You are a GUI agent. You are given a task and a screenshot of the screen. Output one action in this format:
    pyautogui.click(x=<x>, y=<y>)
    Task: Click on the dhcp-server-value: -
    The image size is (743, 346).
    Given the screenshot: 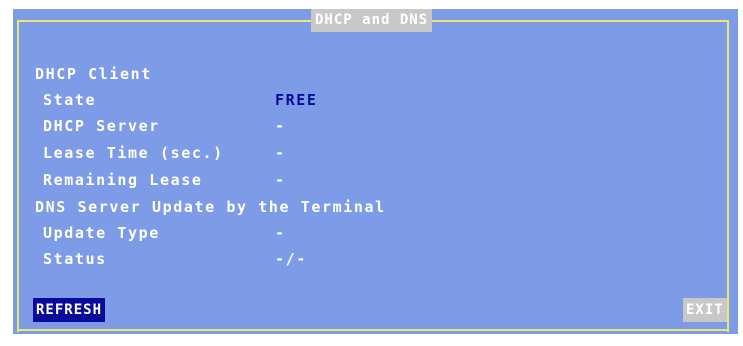 What is the action you would take?
    pyautogui.click(x=280, y=126)
    